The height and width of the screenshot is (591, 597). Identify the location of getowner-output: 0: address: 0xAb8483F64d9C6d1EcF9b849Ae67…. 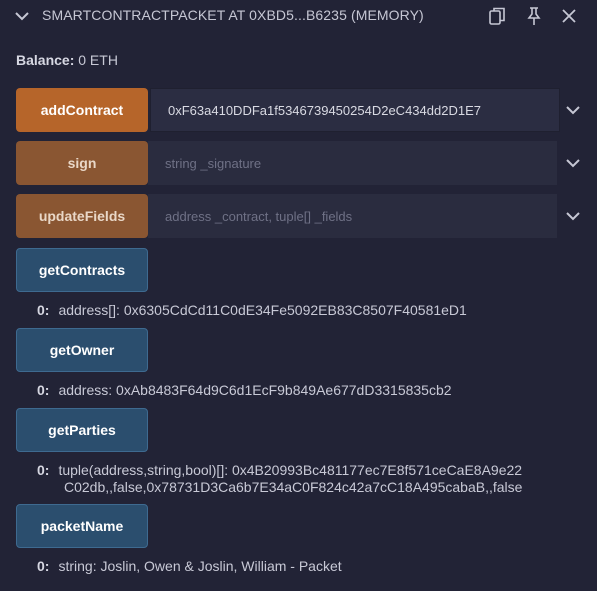
(244, 390).